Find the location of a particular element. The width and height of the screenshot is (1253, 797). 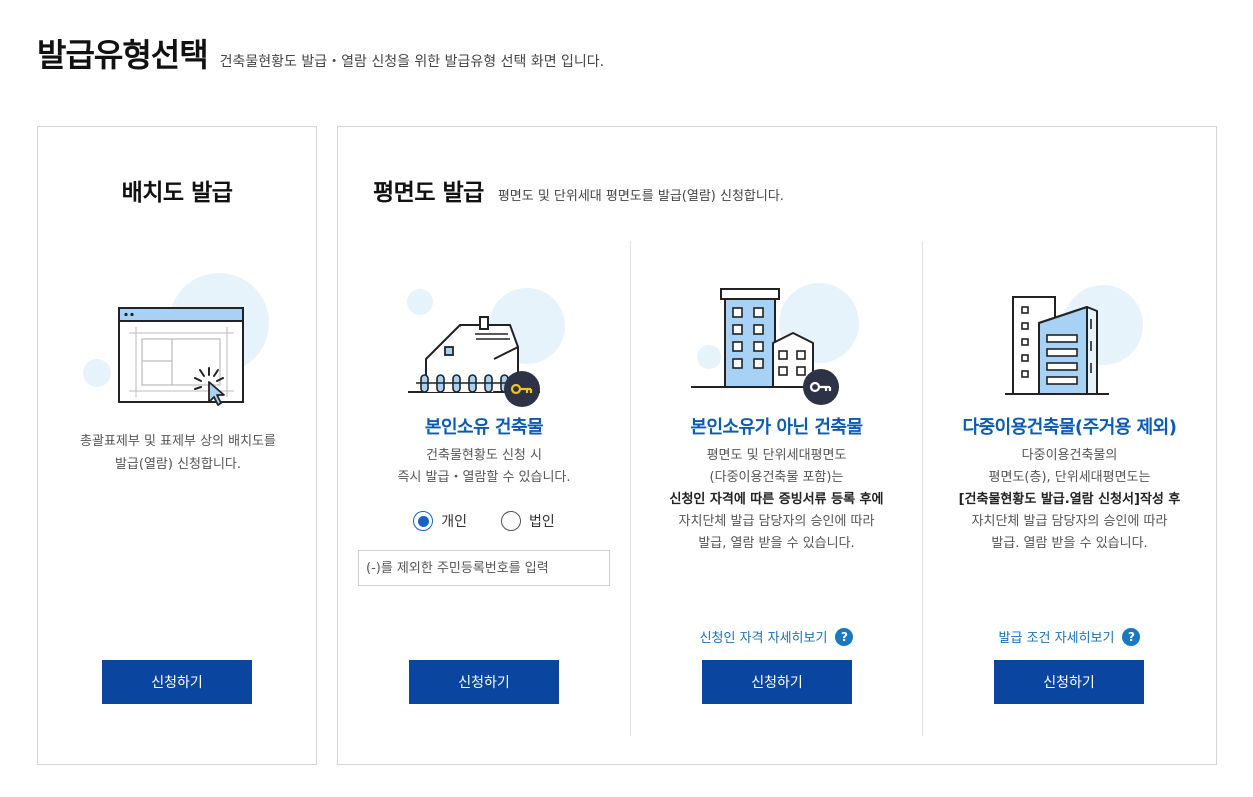

radio-corporation-control is located at coordinates (511, 521).